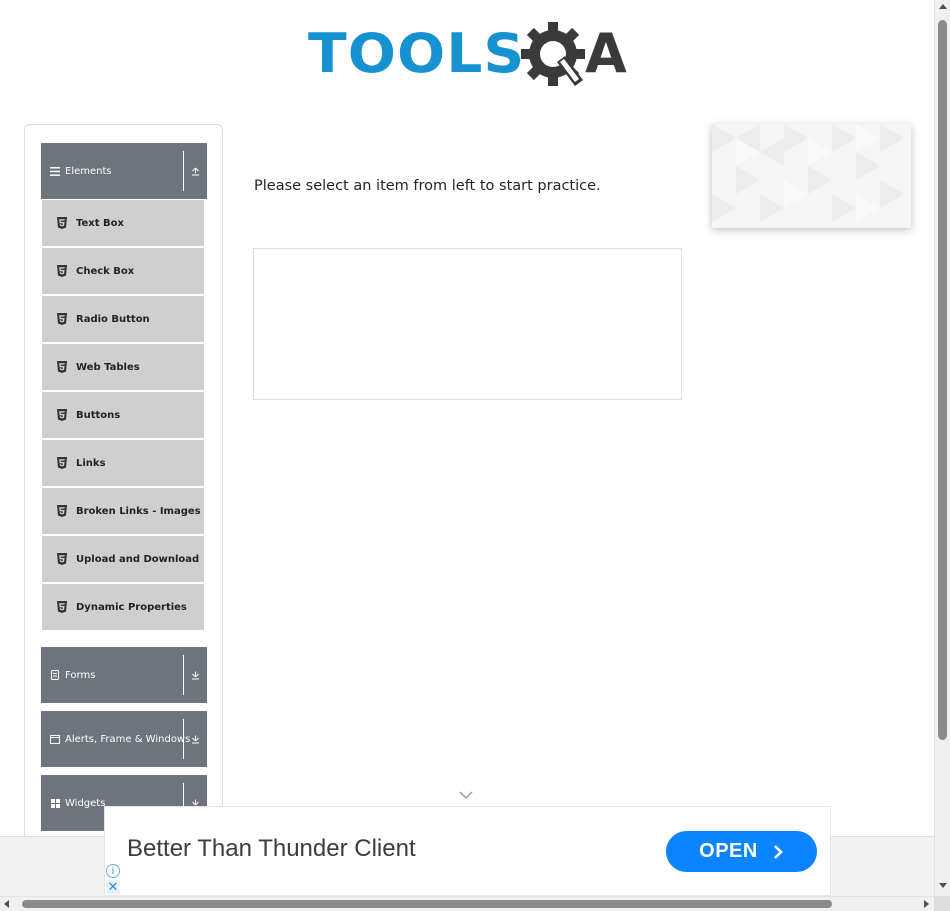 The height and width of the screenshot is (911, 950). What do you see at coordinates (113, 871) in the screenshot?
I see `ad-info-icon: i` at bounding box center [113, 871].